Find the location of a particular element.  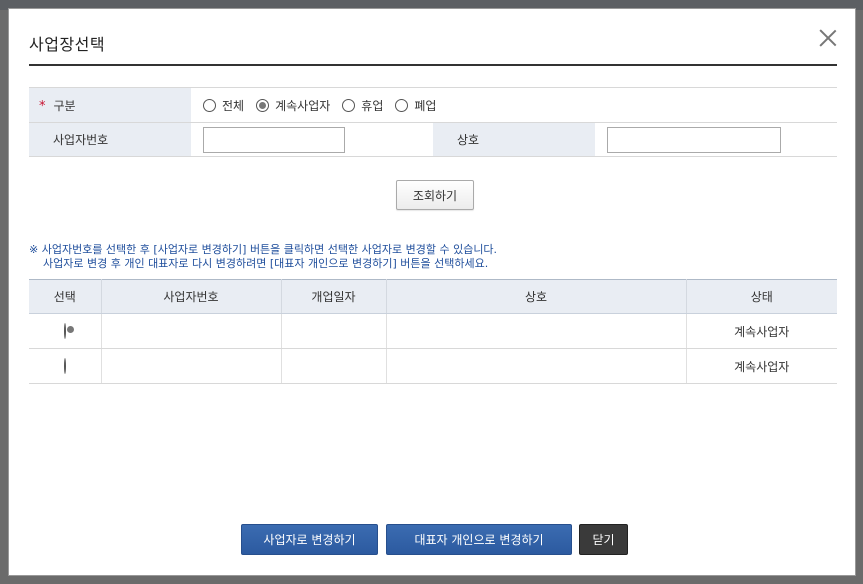

required-mark: * is located at coordinates (42, 106).